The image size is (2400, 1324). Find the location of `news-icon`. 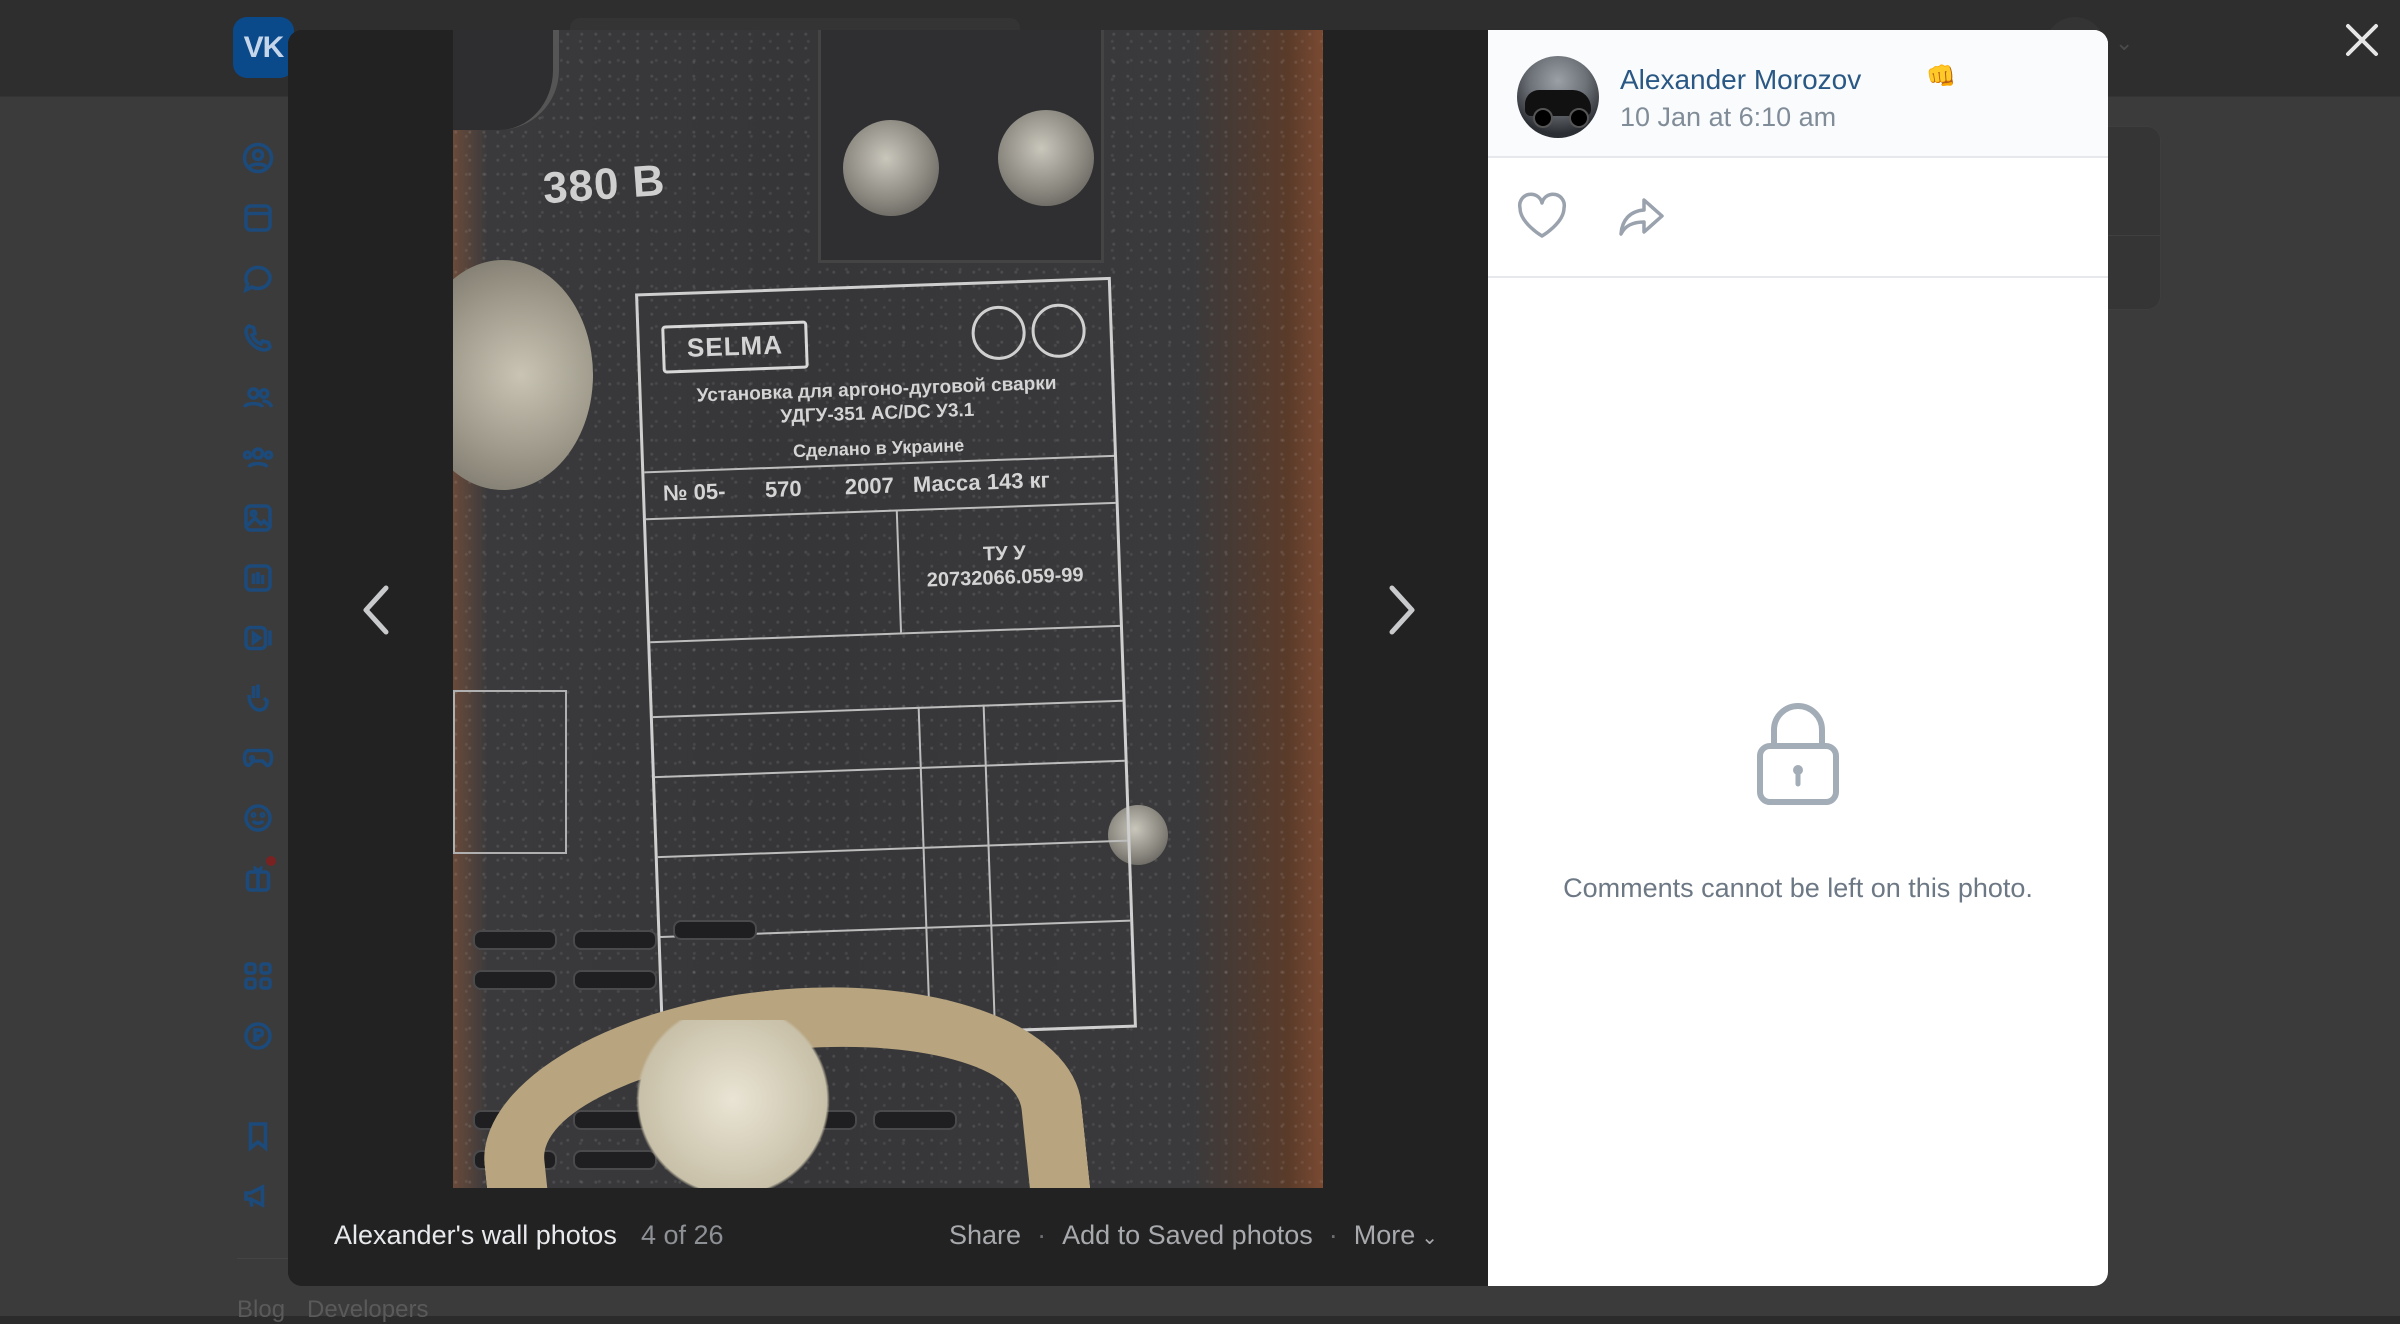

news-icon is located at coordinates (258, 218).